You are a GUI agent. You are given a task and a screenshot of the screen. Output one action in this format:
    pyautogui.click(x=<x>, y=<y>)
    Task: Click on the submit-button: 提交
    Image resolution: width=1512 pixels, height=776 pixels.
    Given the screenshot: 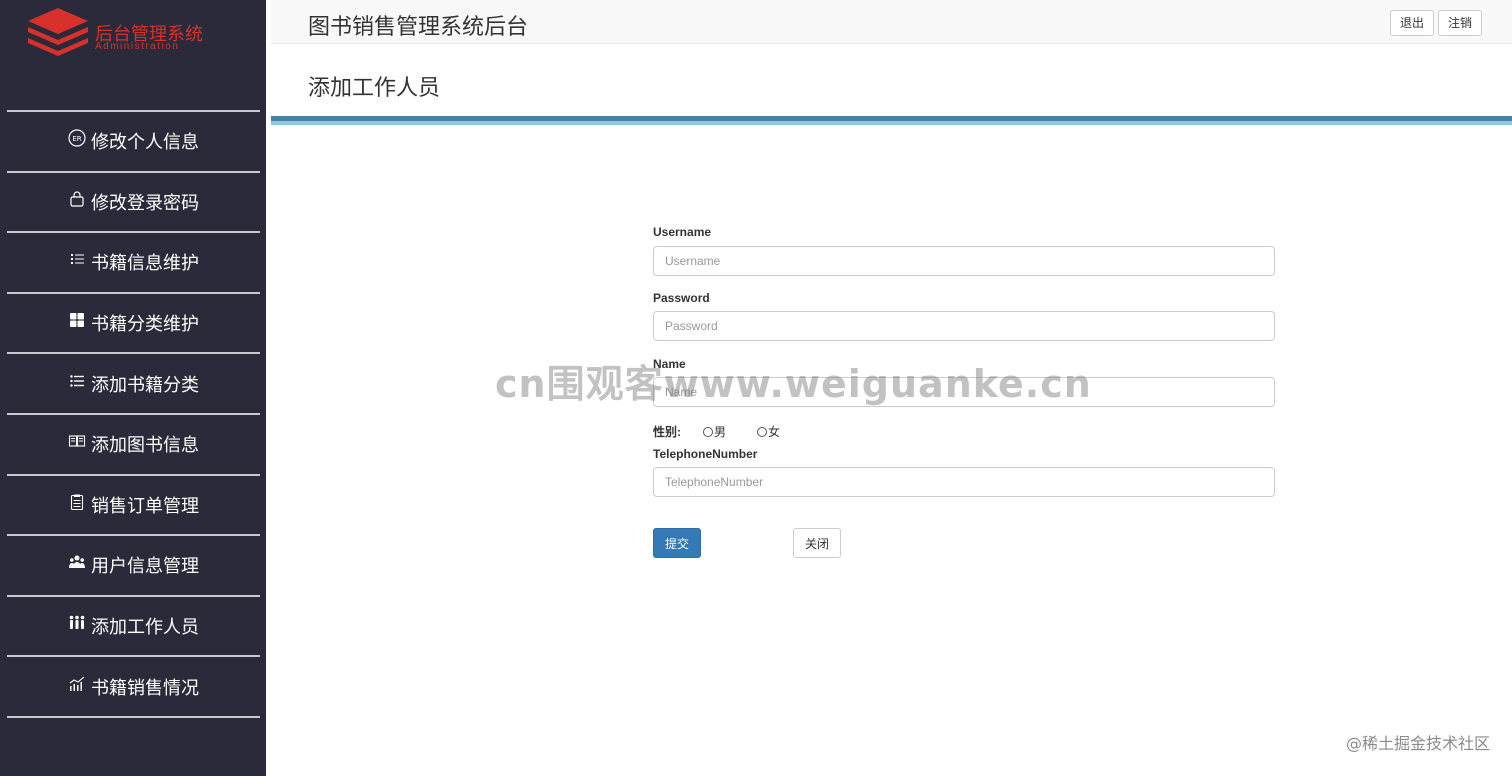 What is the action you would take?
    pyautogui.click(x=677, y=543)
    